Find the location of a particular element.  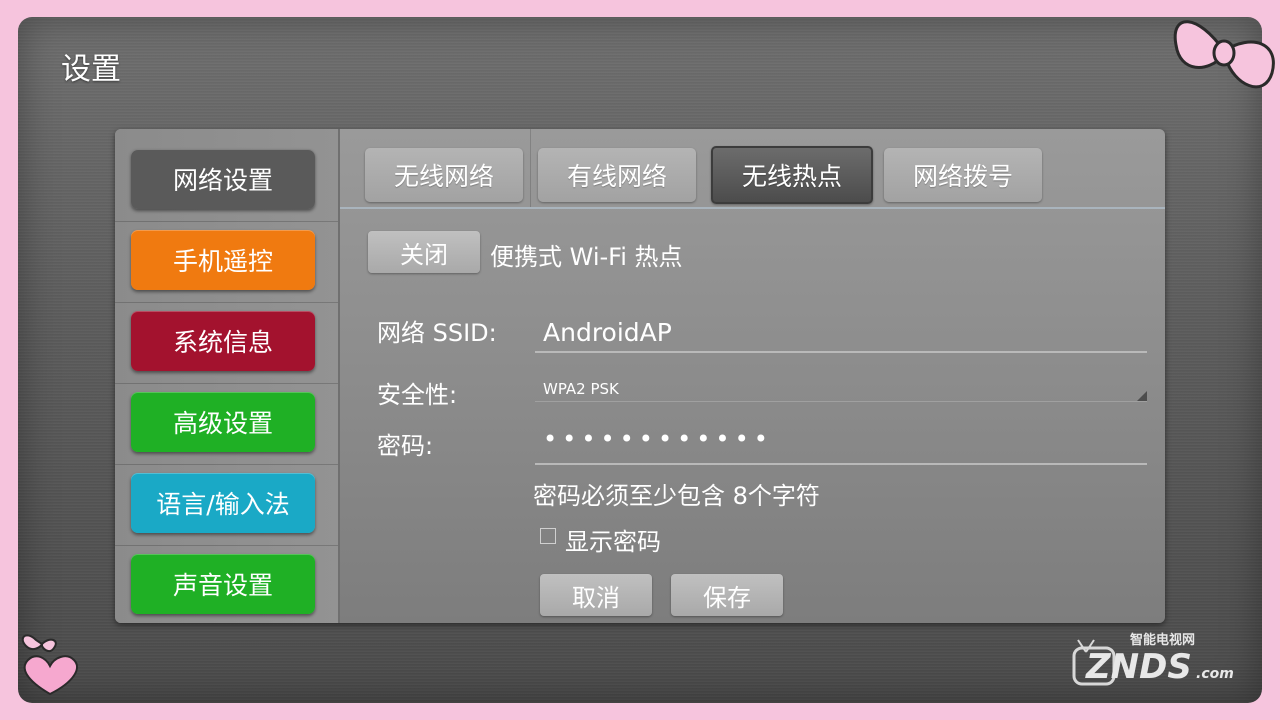

ssid-label: 网络 SSID: is located at coordinates (437, 333).